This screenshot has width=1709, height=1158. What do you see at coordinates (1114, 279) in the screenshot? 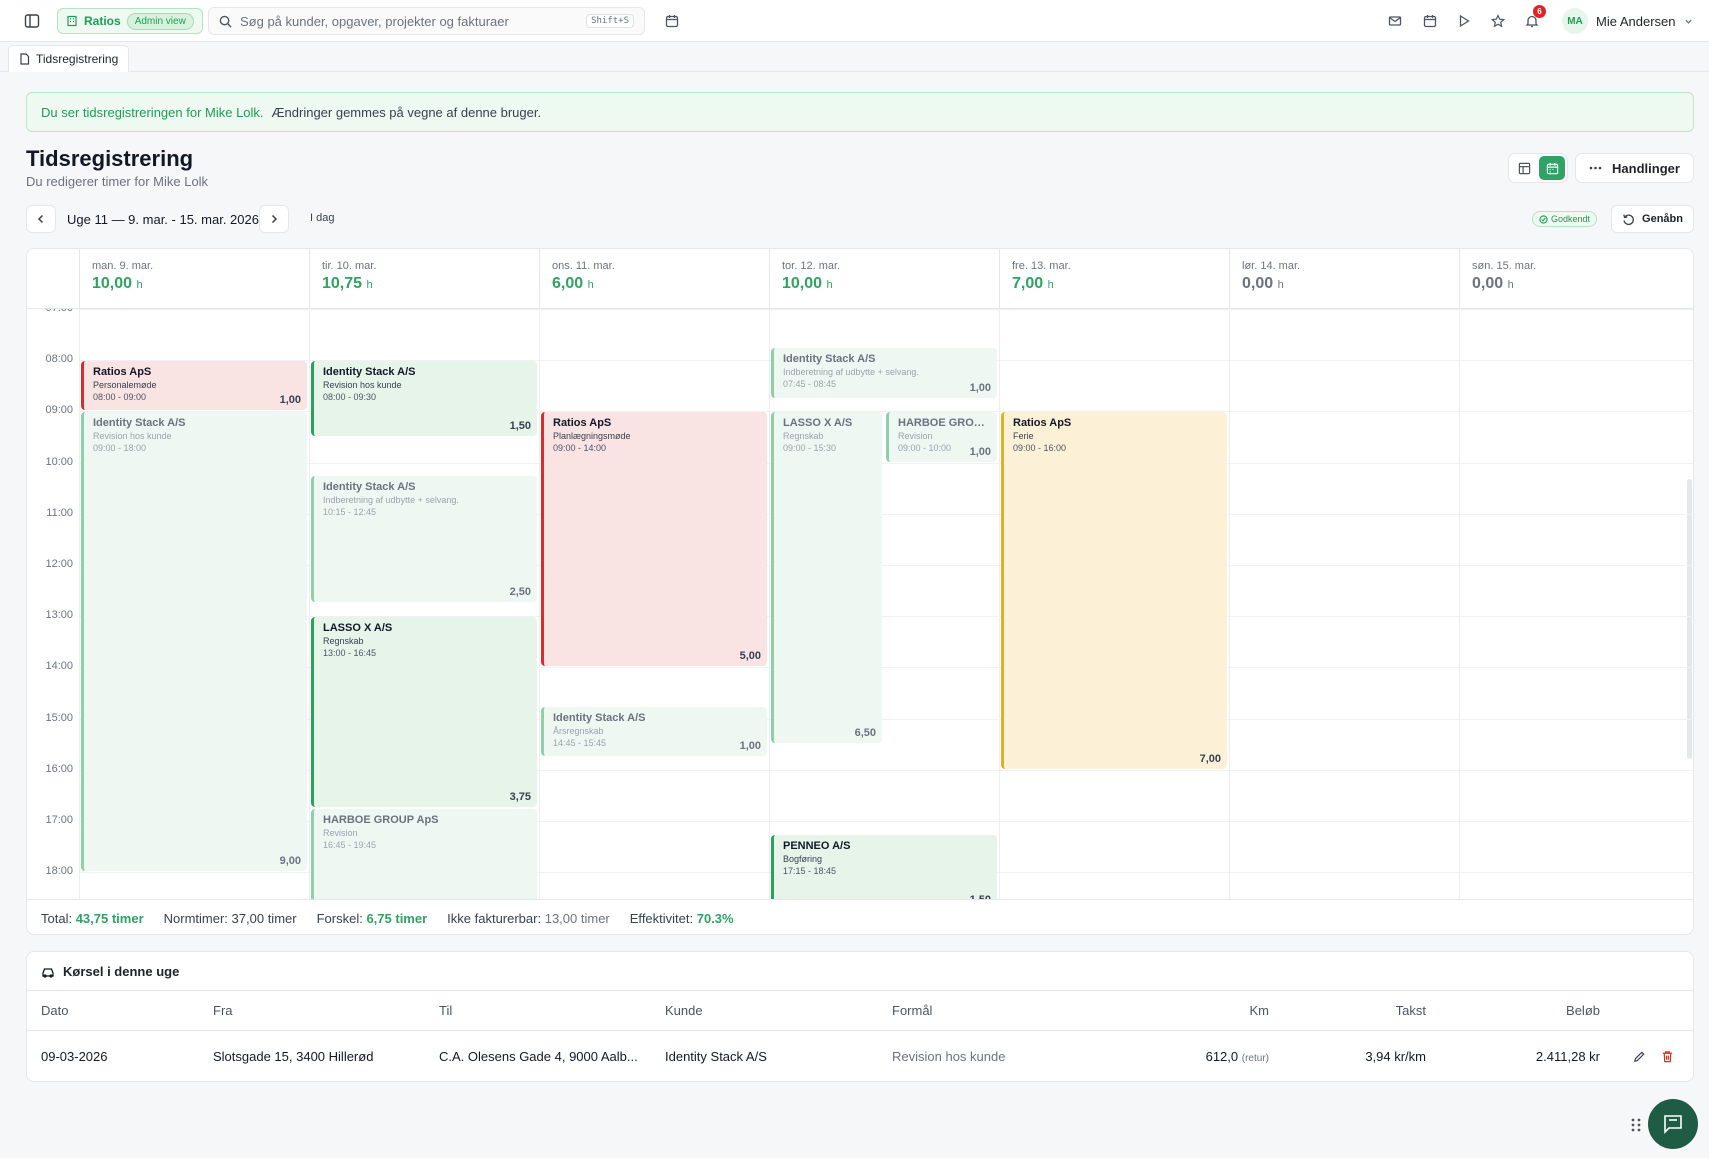
I see `day-header: fre. 13. mar. 7,00 h` at bounding box center [1114, 279].